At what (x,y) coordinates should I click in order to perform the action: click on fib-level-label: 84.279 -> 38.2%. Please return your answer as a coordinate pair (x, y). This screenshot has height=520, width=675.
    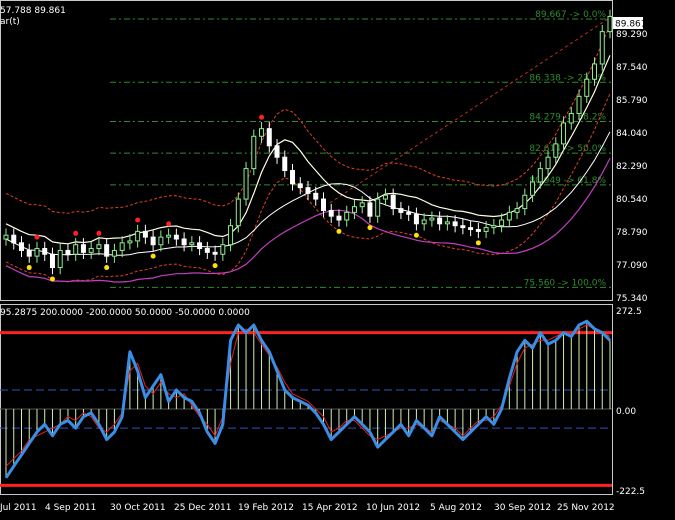
    Looking at the image, I should click on (567, 117).